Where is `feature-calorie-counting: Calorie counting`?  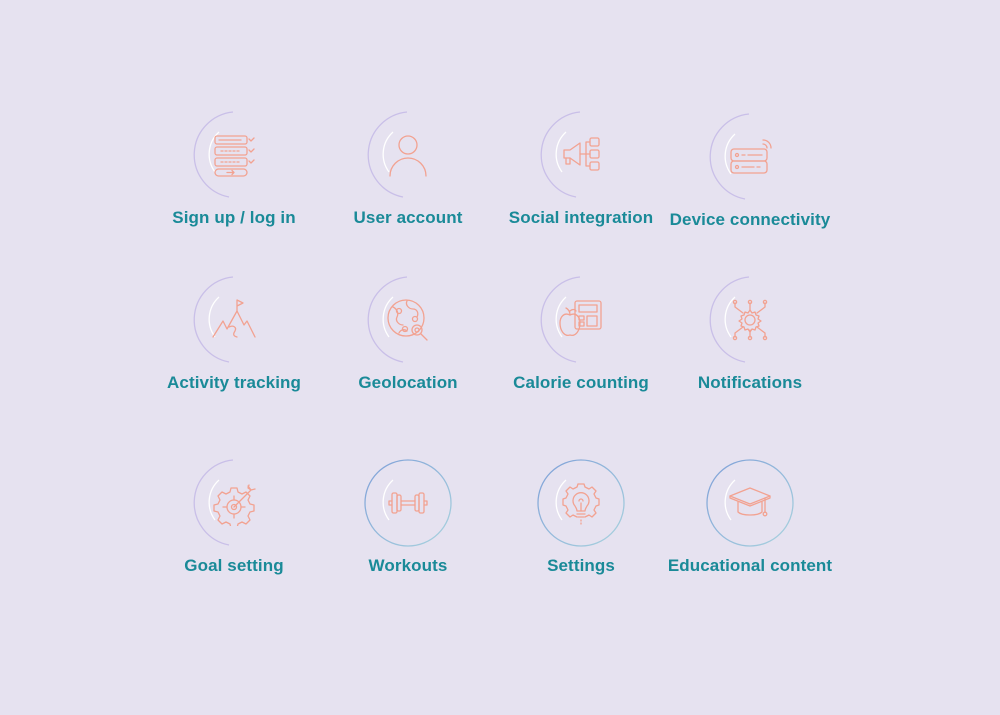
feature-calorie-counting: Calorie counting is located at coordinates (581, 350).